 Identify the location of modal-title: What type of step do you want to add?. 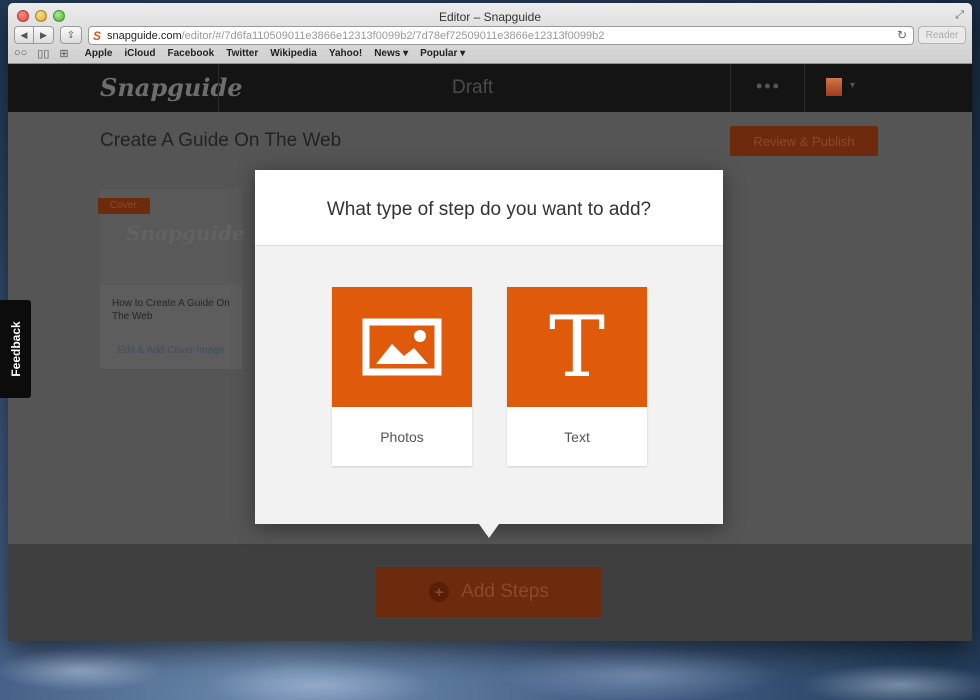
(489, 209).